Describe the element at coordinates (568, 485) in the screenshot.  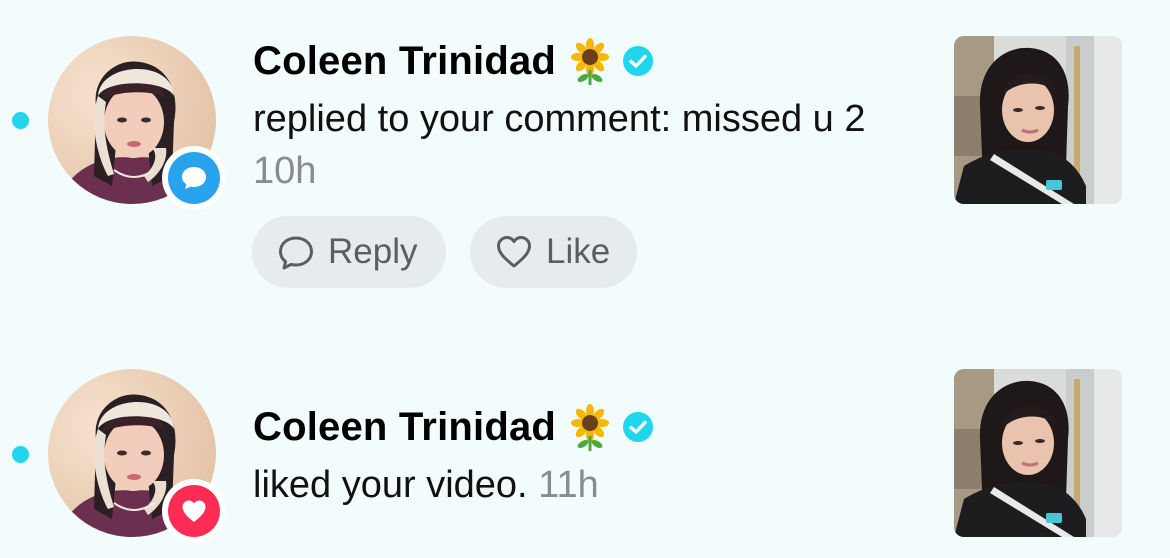
I see `timestamp: 11h` at that location.